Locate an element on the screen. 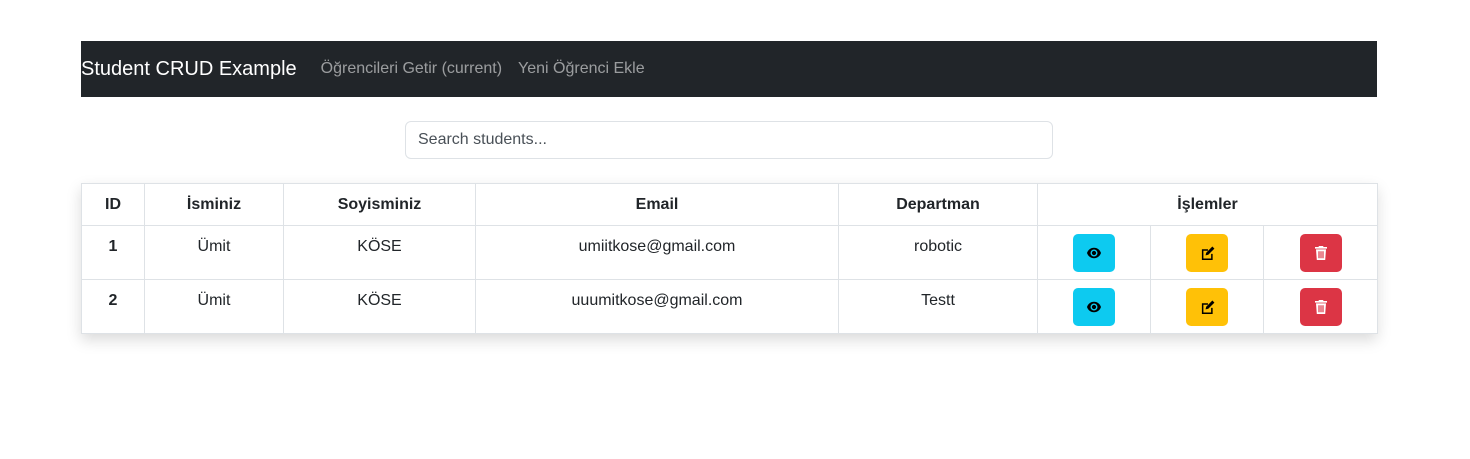  cell-id: 1 is located at coordinates (113, 252).